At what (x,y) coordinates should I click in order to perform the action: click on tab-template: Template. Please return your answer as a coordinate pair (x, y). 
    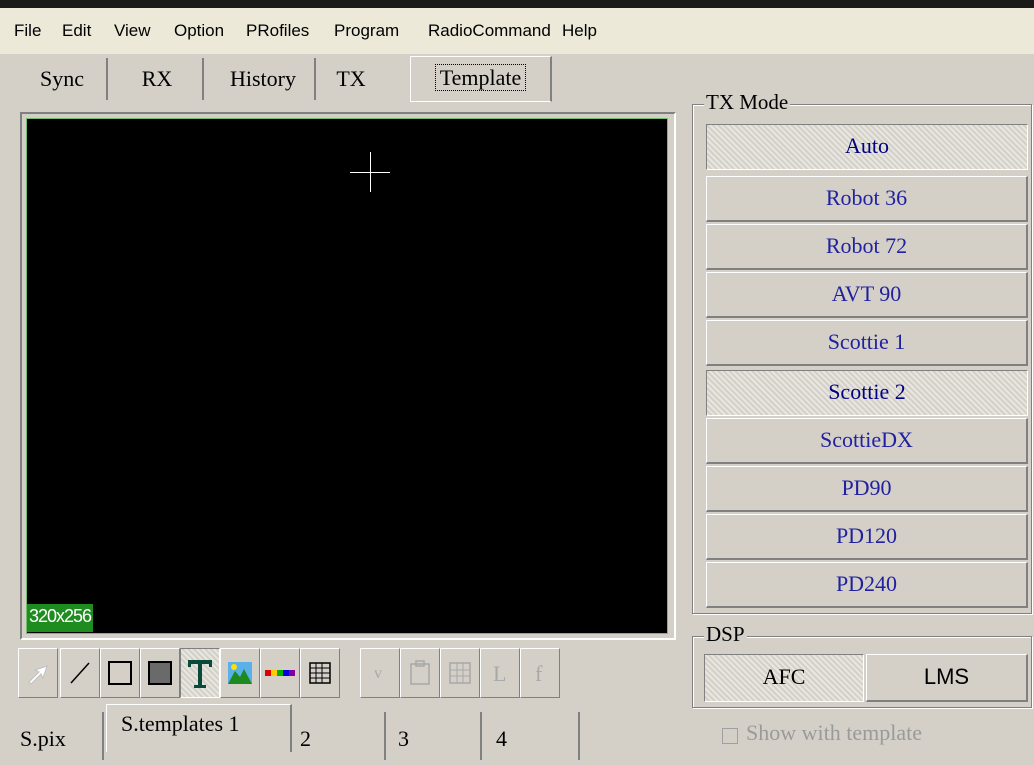
    Looking at the image, I should click on (481, 79).